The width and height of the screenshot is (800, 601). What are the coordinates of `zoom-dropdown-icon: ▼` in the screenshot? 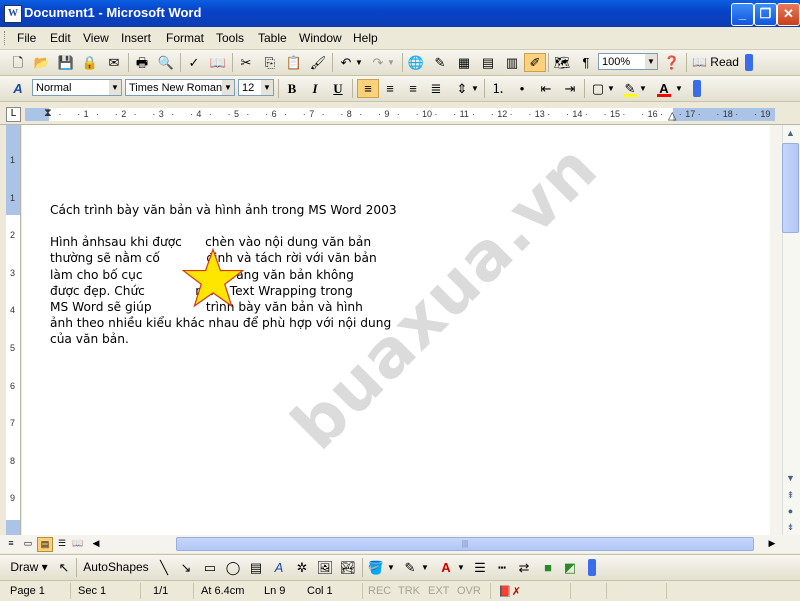 It's located at (651, 61).